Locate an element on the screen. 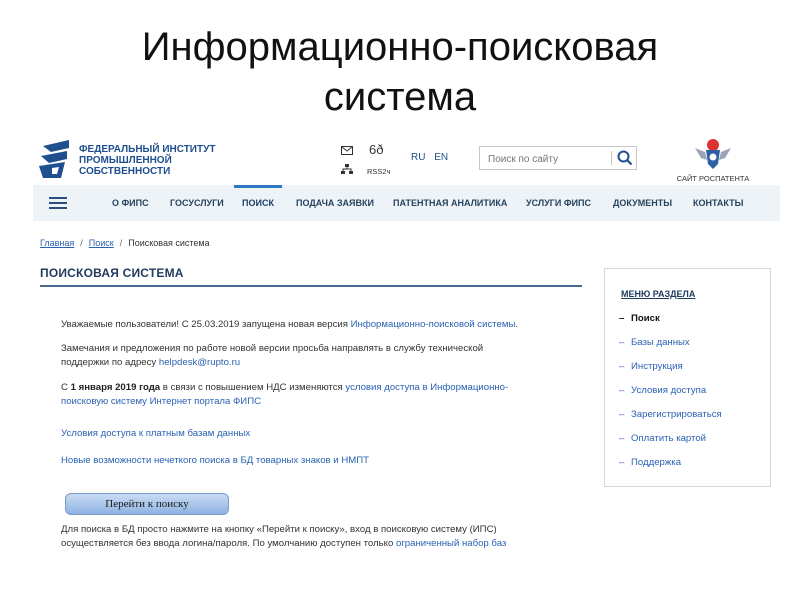 The image size is (800, 600). breadcrumb-home: Главная is located at coordinates (57, 243).